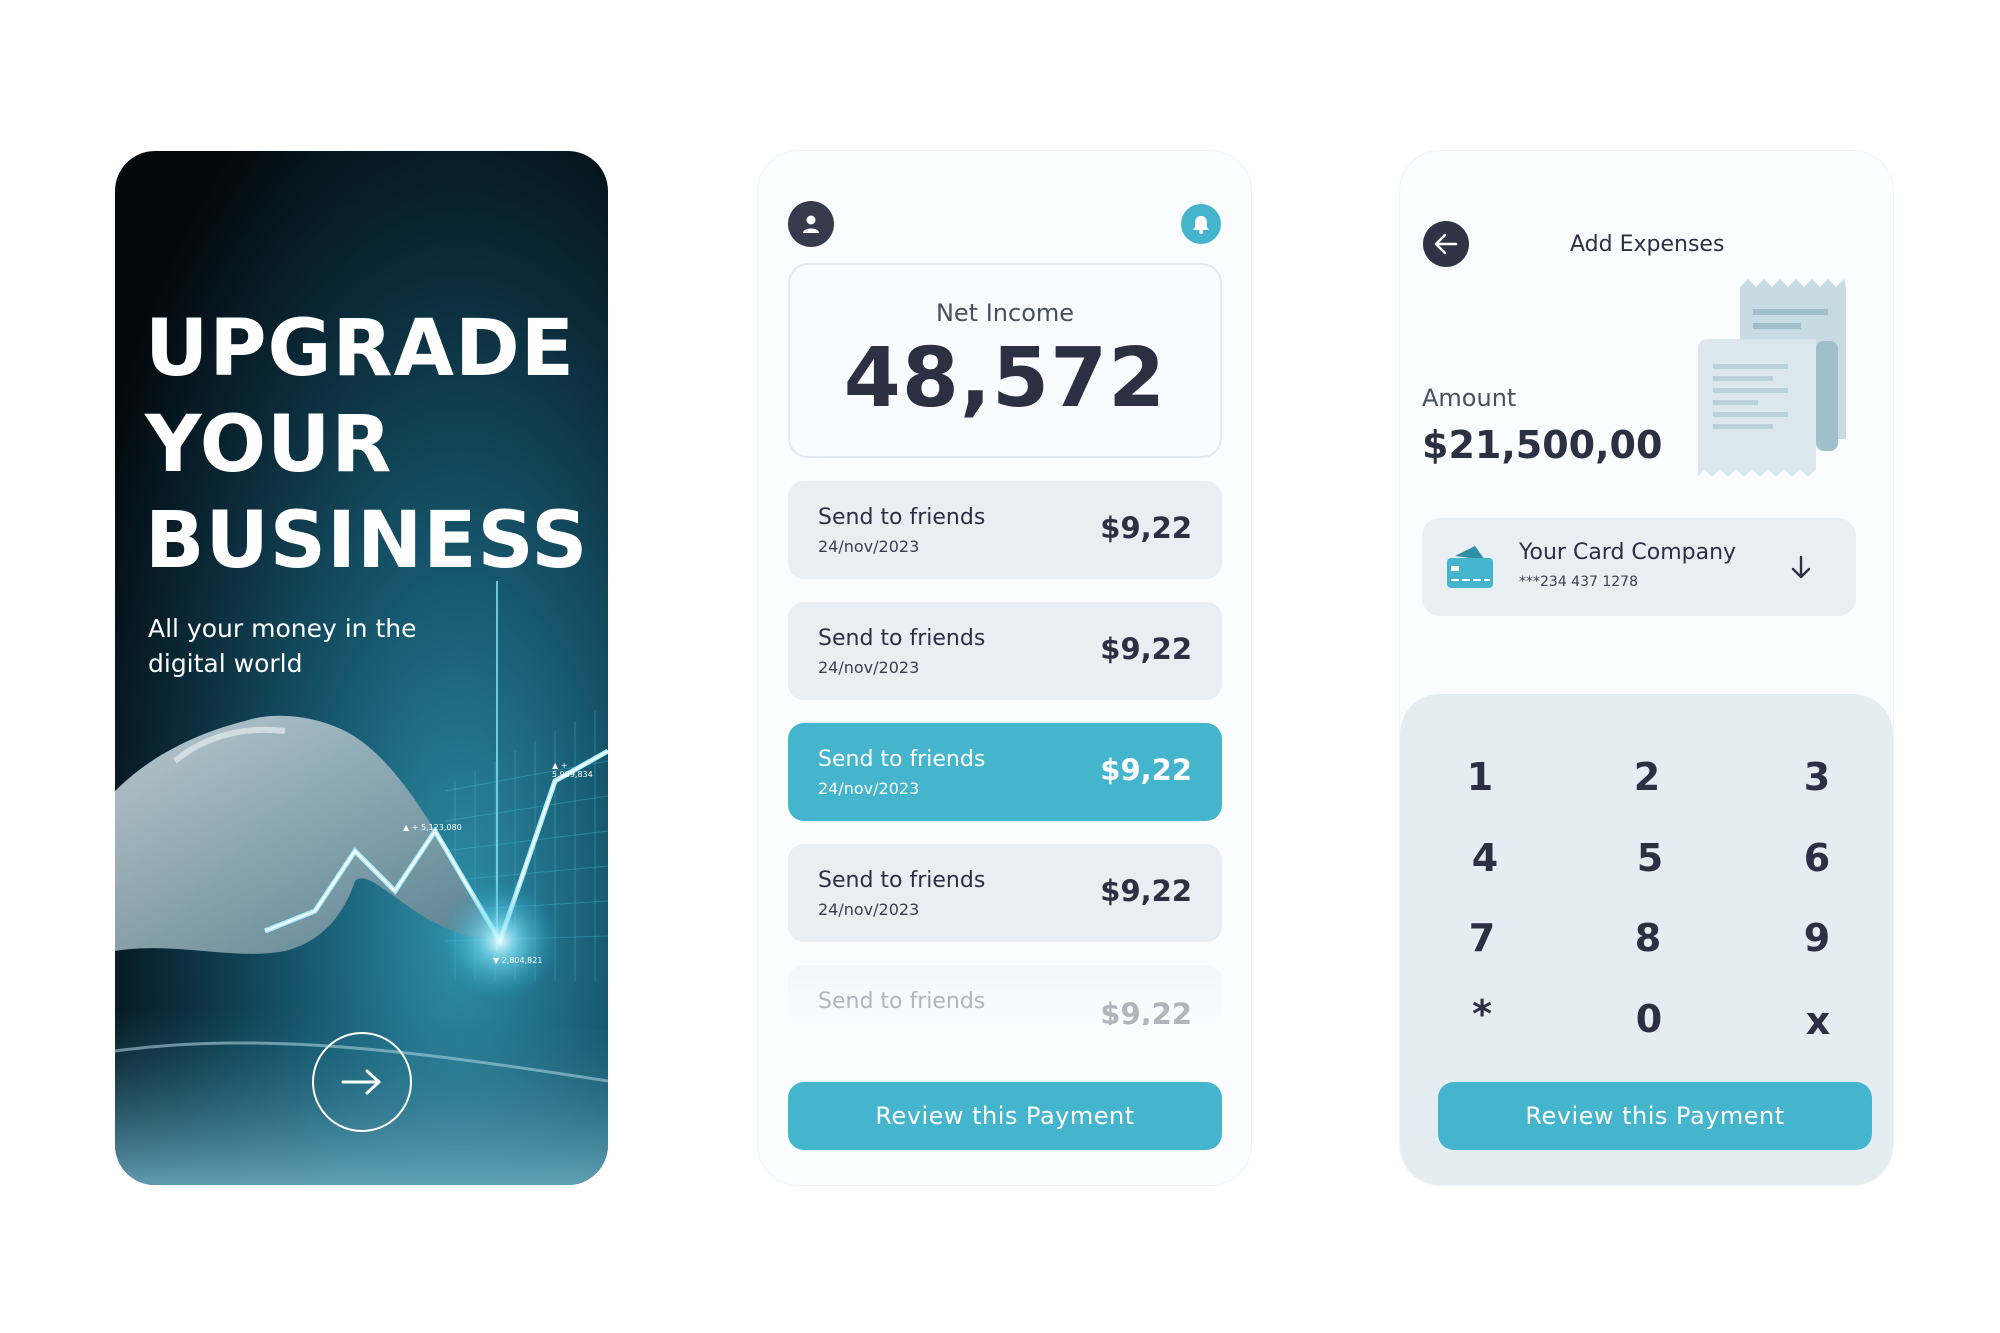  I want to click on arrow-down-icon, so click(1801, 567).